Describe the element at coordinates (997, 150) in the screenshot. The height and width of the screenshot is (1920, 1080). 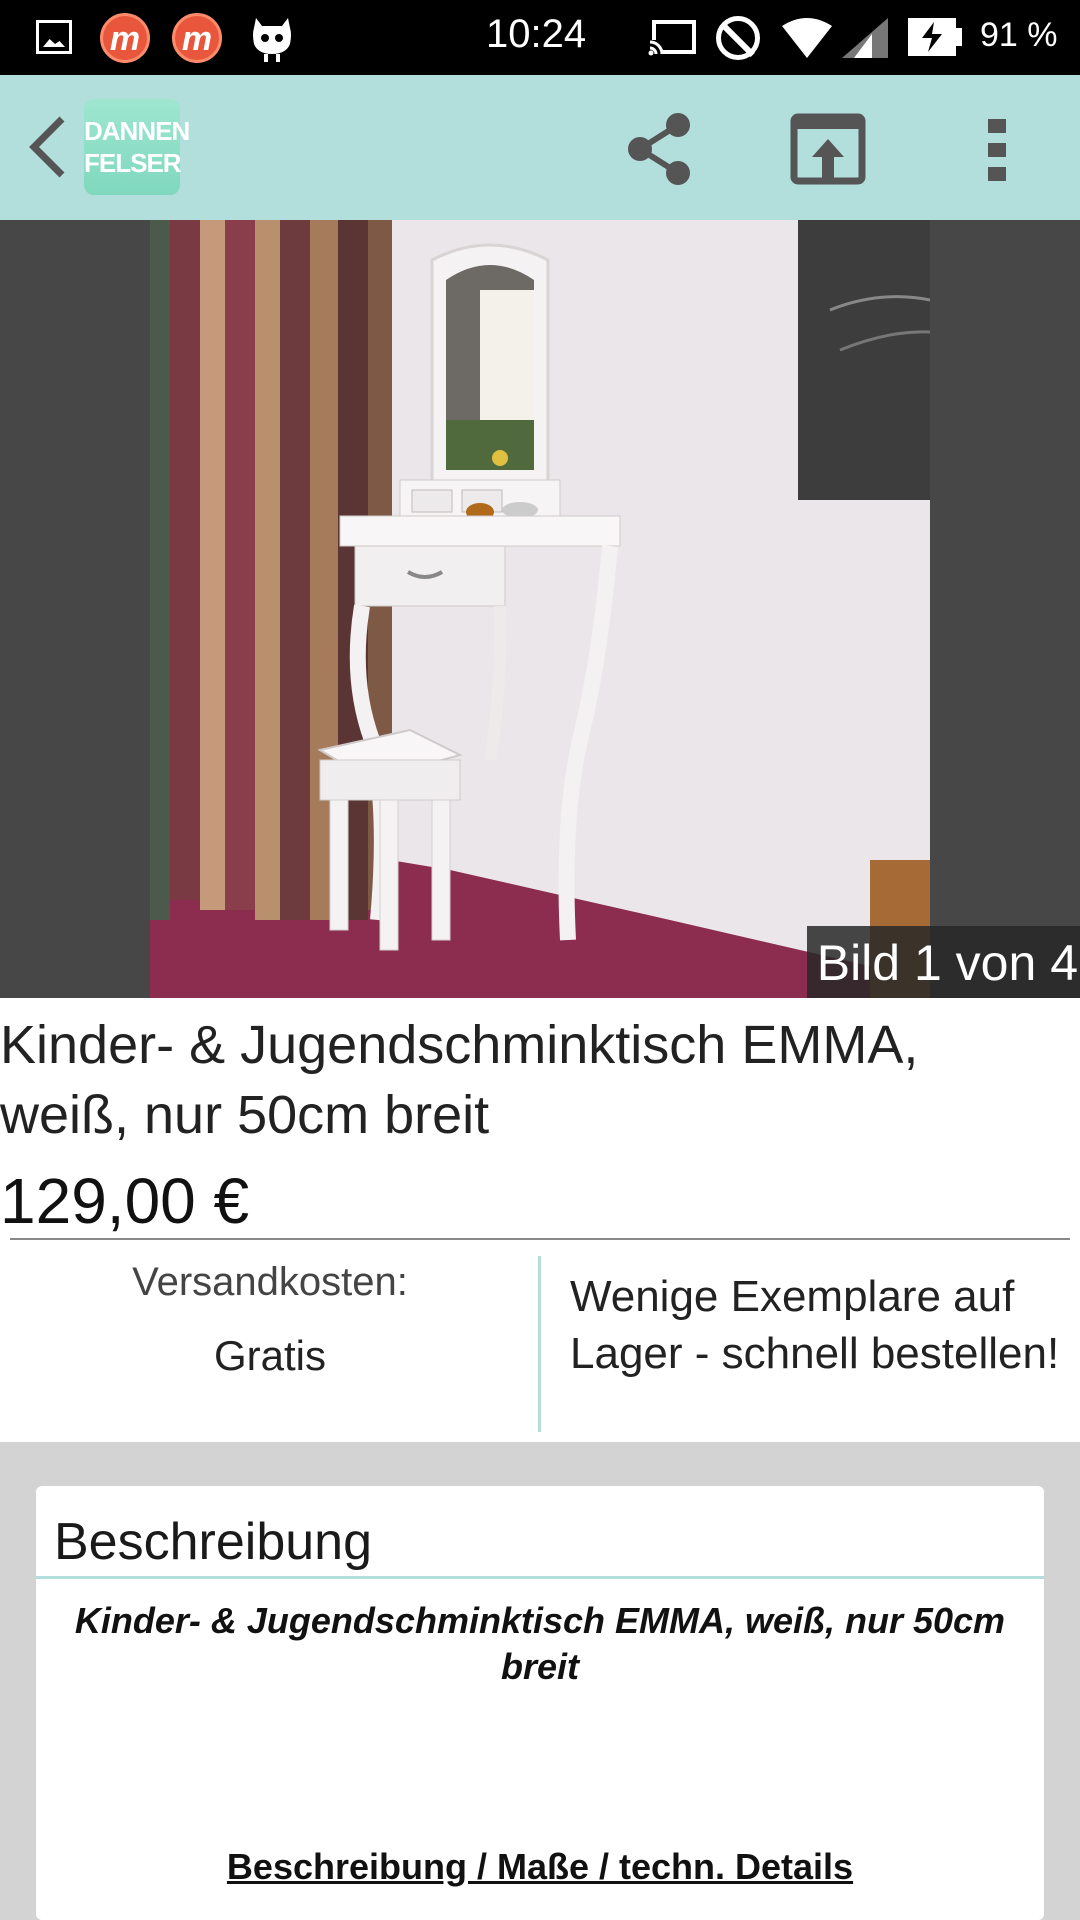
I see `more-options-icon` at that location.